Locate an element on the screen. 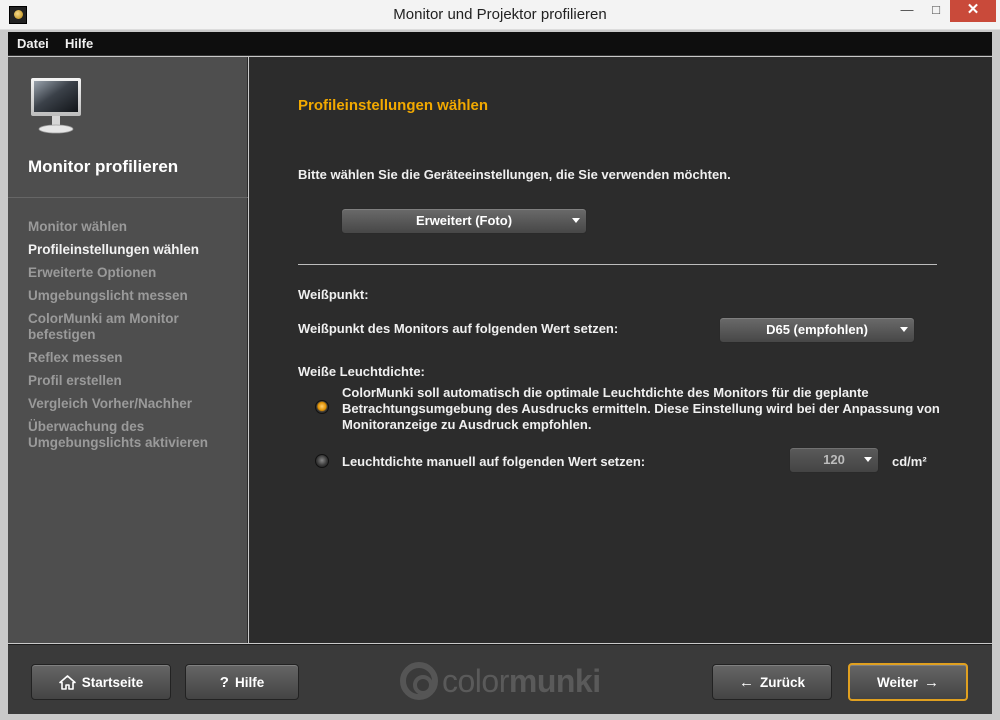 The height and width of the screenshot is (720, 1000). colormunki-logo-text: colormunki is located at coordinates (521, 680).